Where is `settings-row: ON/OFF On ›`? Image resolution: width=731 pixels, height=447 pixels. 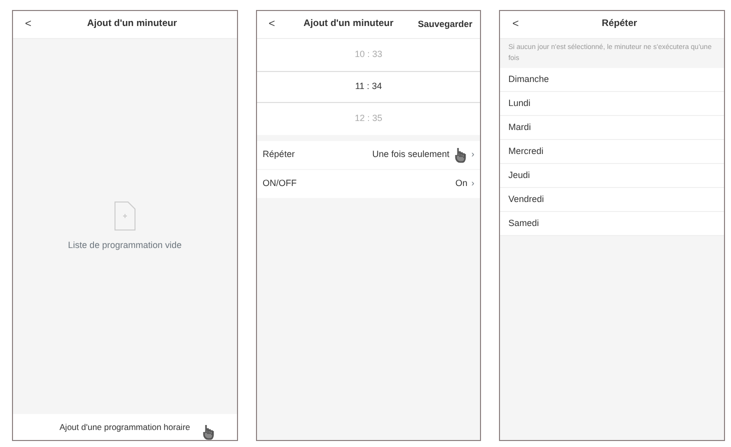
settings-row: ON/OFF On › is located at coordinates (368, 184).